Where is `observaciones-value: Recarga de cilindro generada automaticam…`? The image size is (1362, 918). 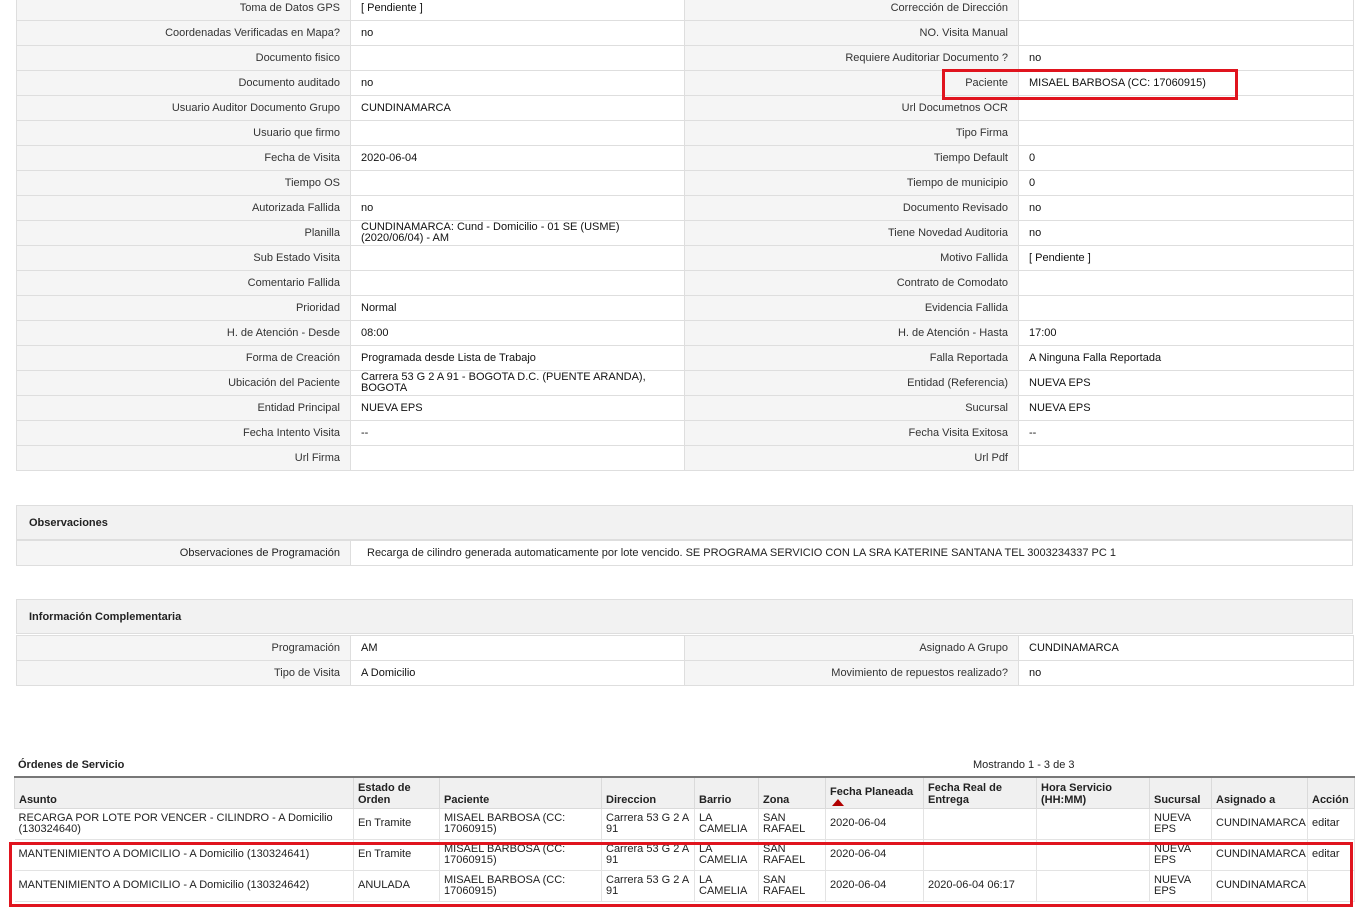
observaciones-value: Recarga de cilindro generada automaticam… is located at coordinates (851, 553).